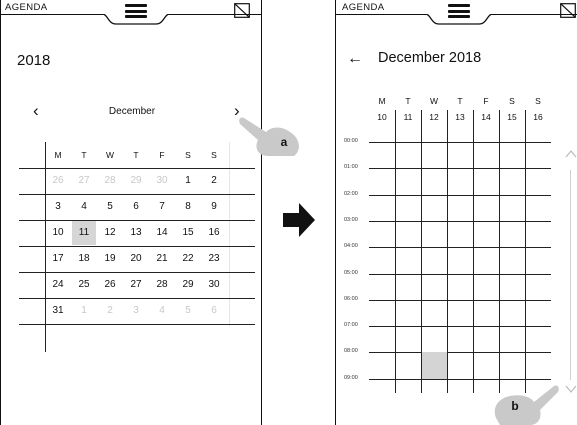 The width and height of the screenshot is (577, 425). Describe the element at coordinates (84, 259) in the screenshot. I see `day-cell: 18` at that location.